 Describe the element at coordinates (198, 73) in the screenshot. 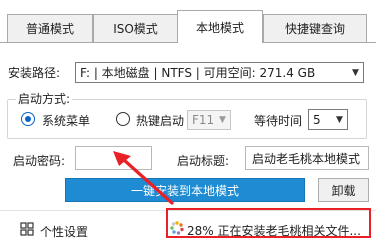

I see `install-path-value: F: | 本地磁盘 | NTFS | 可用空间: 271.4 GB` at that location.